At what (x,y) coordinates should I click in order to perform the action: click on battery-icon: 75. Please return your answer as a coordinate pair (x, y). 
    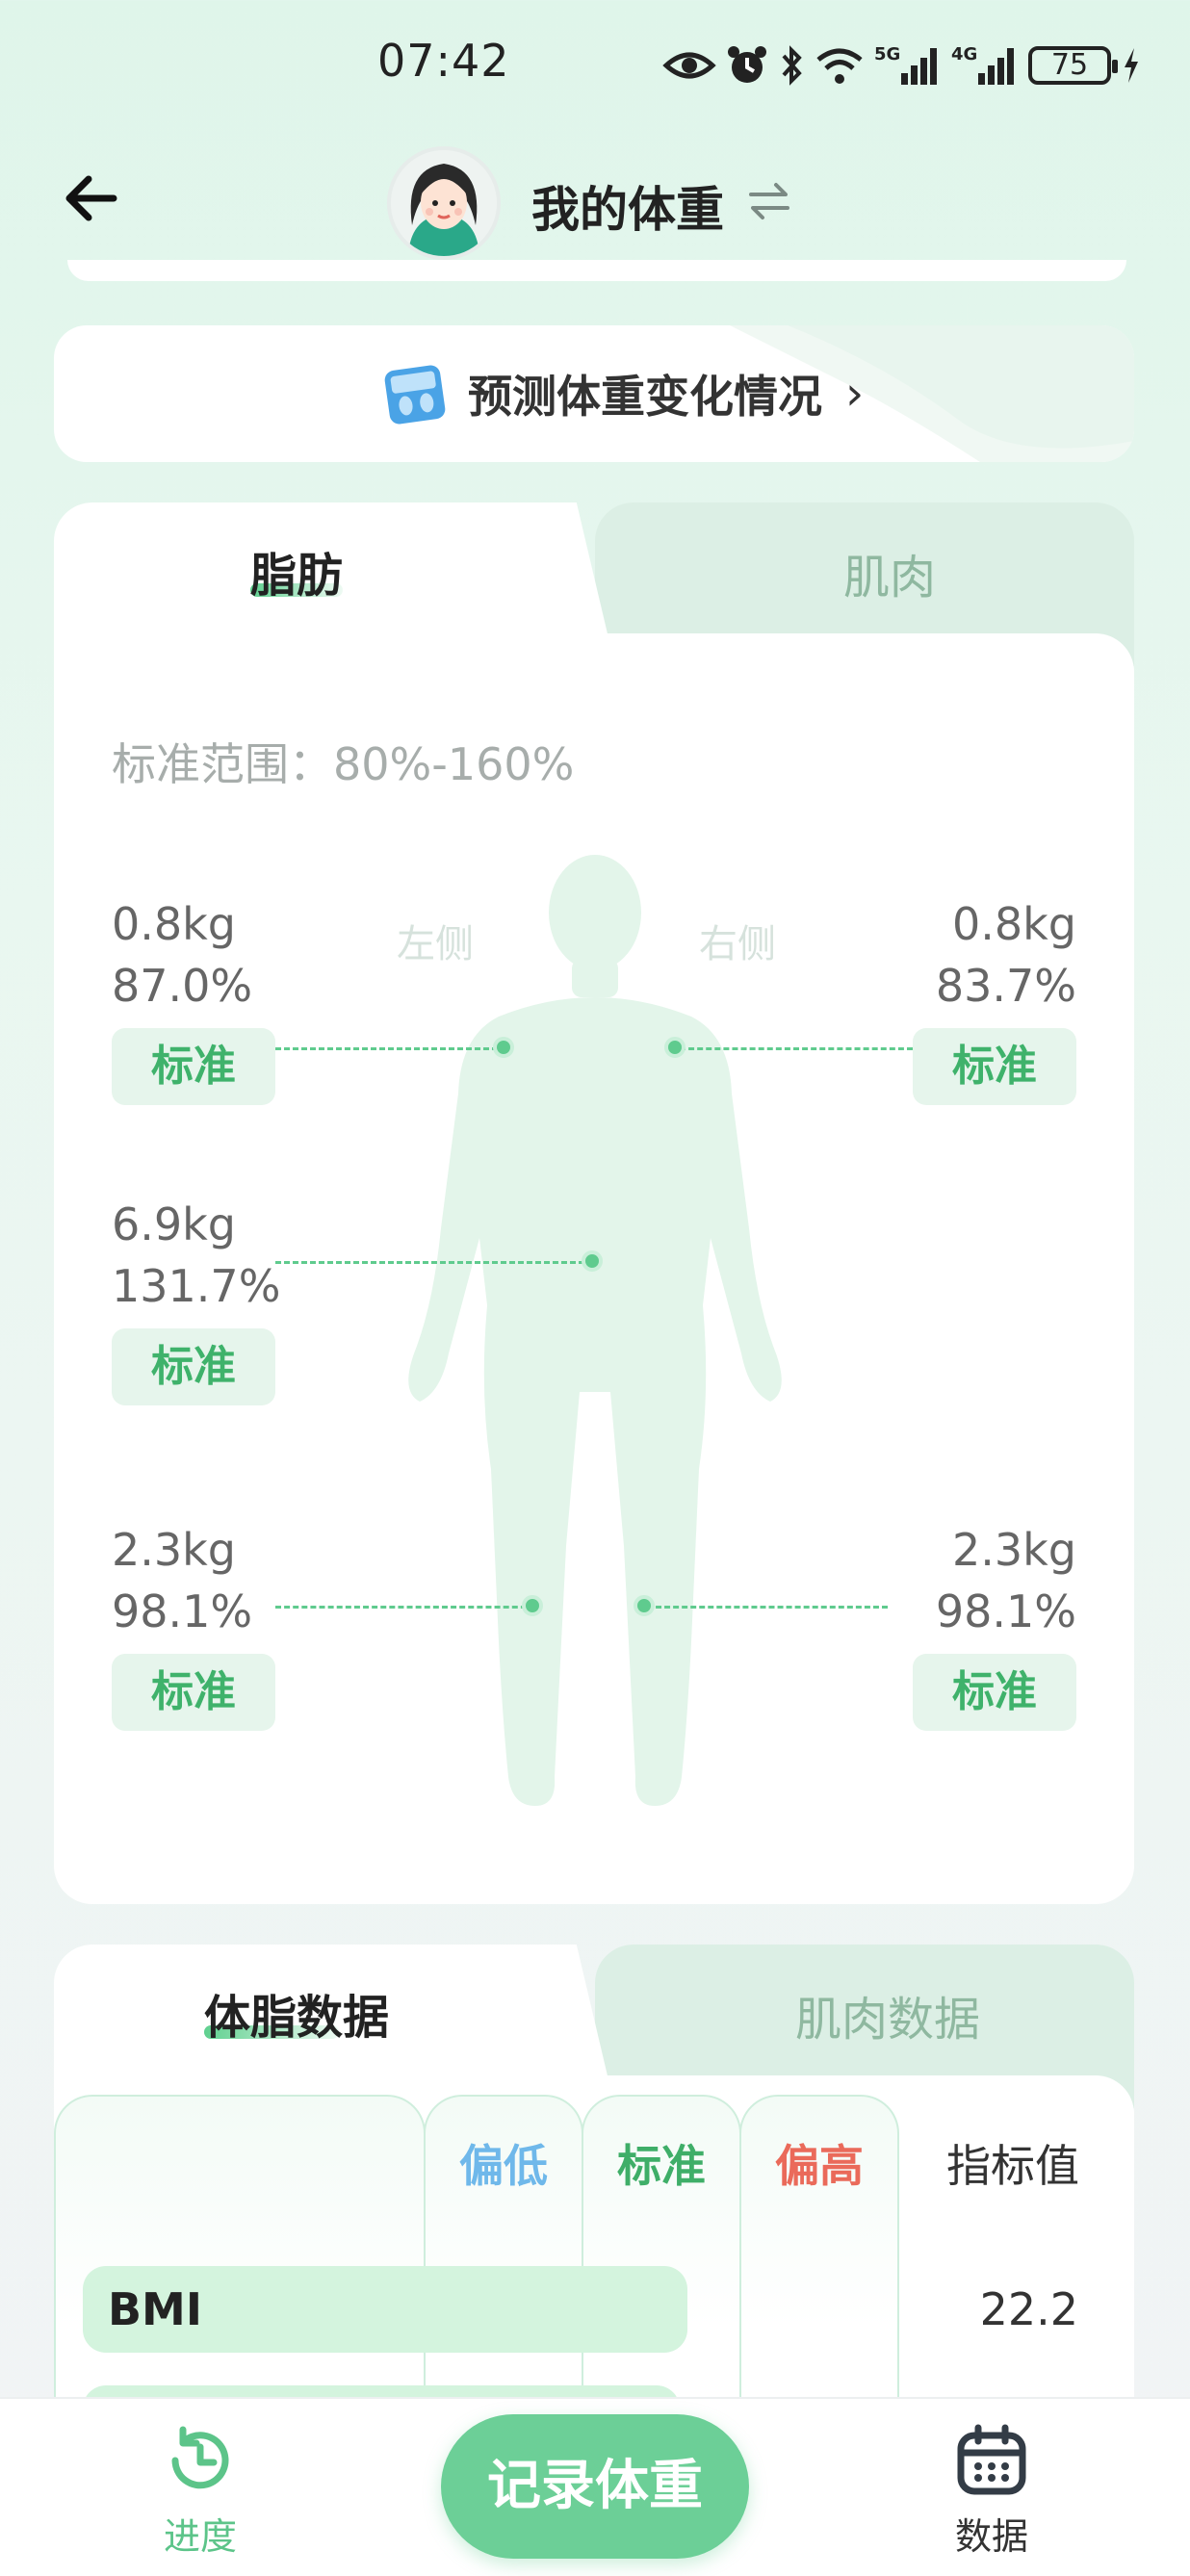
    Looking at the image, I should click on (1073, 65).